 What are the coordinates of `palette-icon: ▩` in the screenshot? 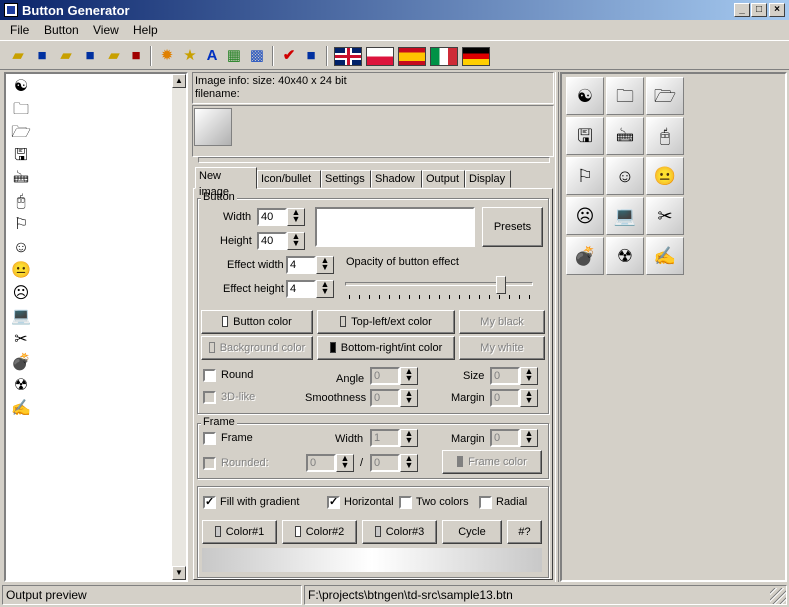 It's located at (257, 56).